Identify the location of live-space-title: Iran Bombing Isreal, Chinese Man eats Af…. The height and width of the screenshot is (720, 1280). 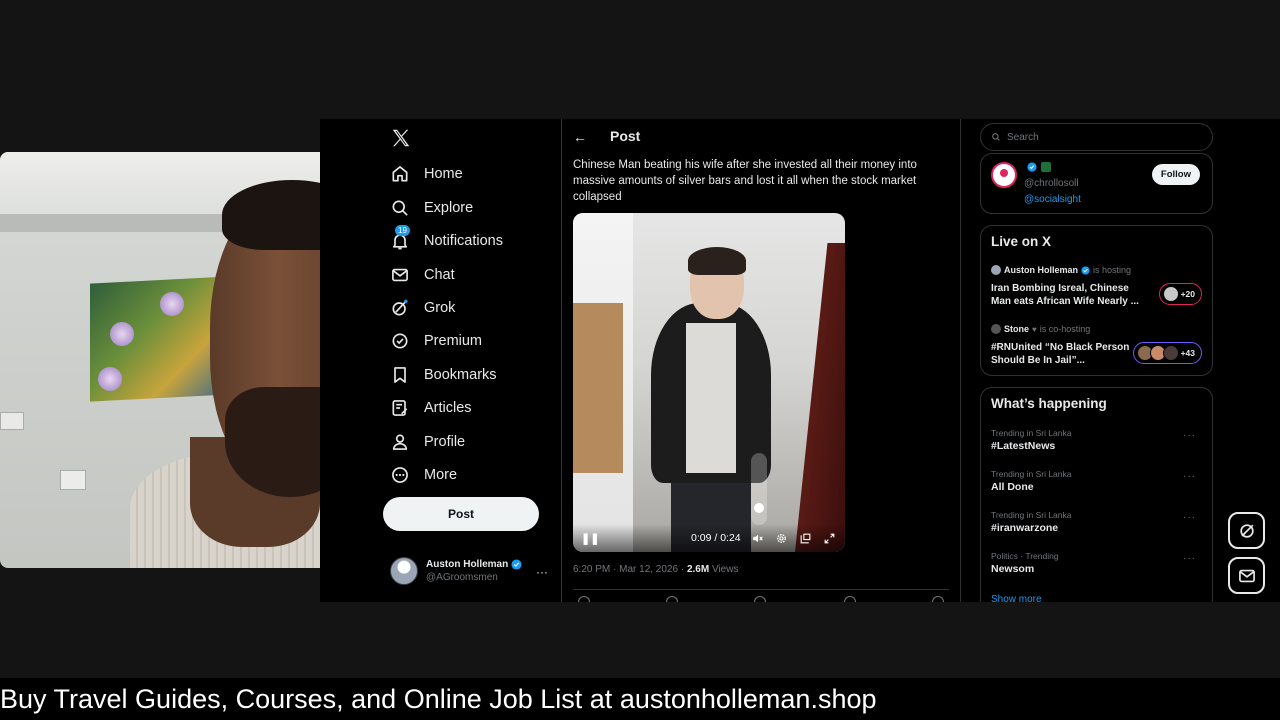
(1068, 295).